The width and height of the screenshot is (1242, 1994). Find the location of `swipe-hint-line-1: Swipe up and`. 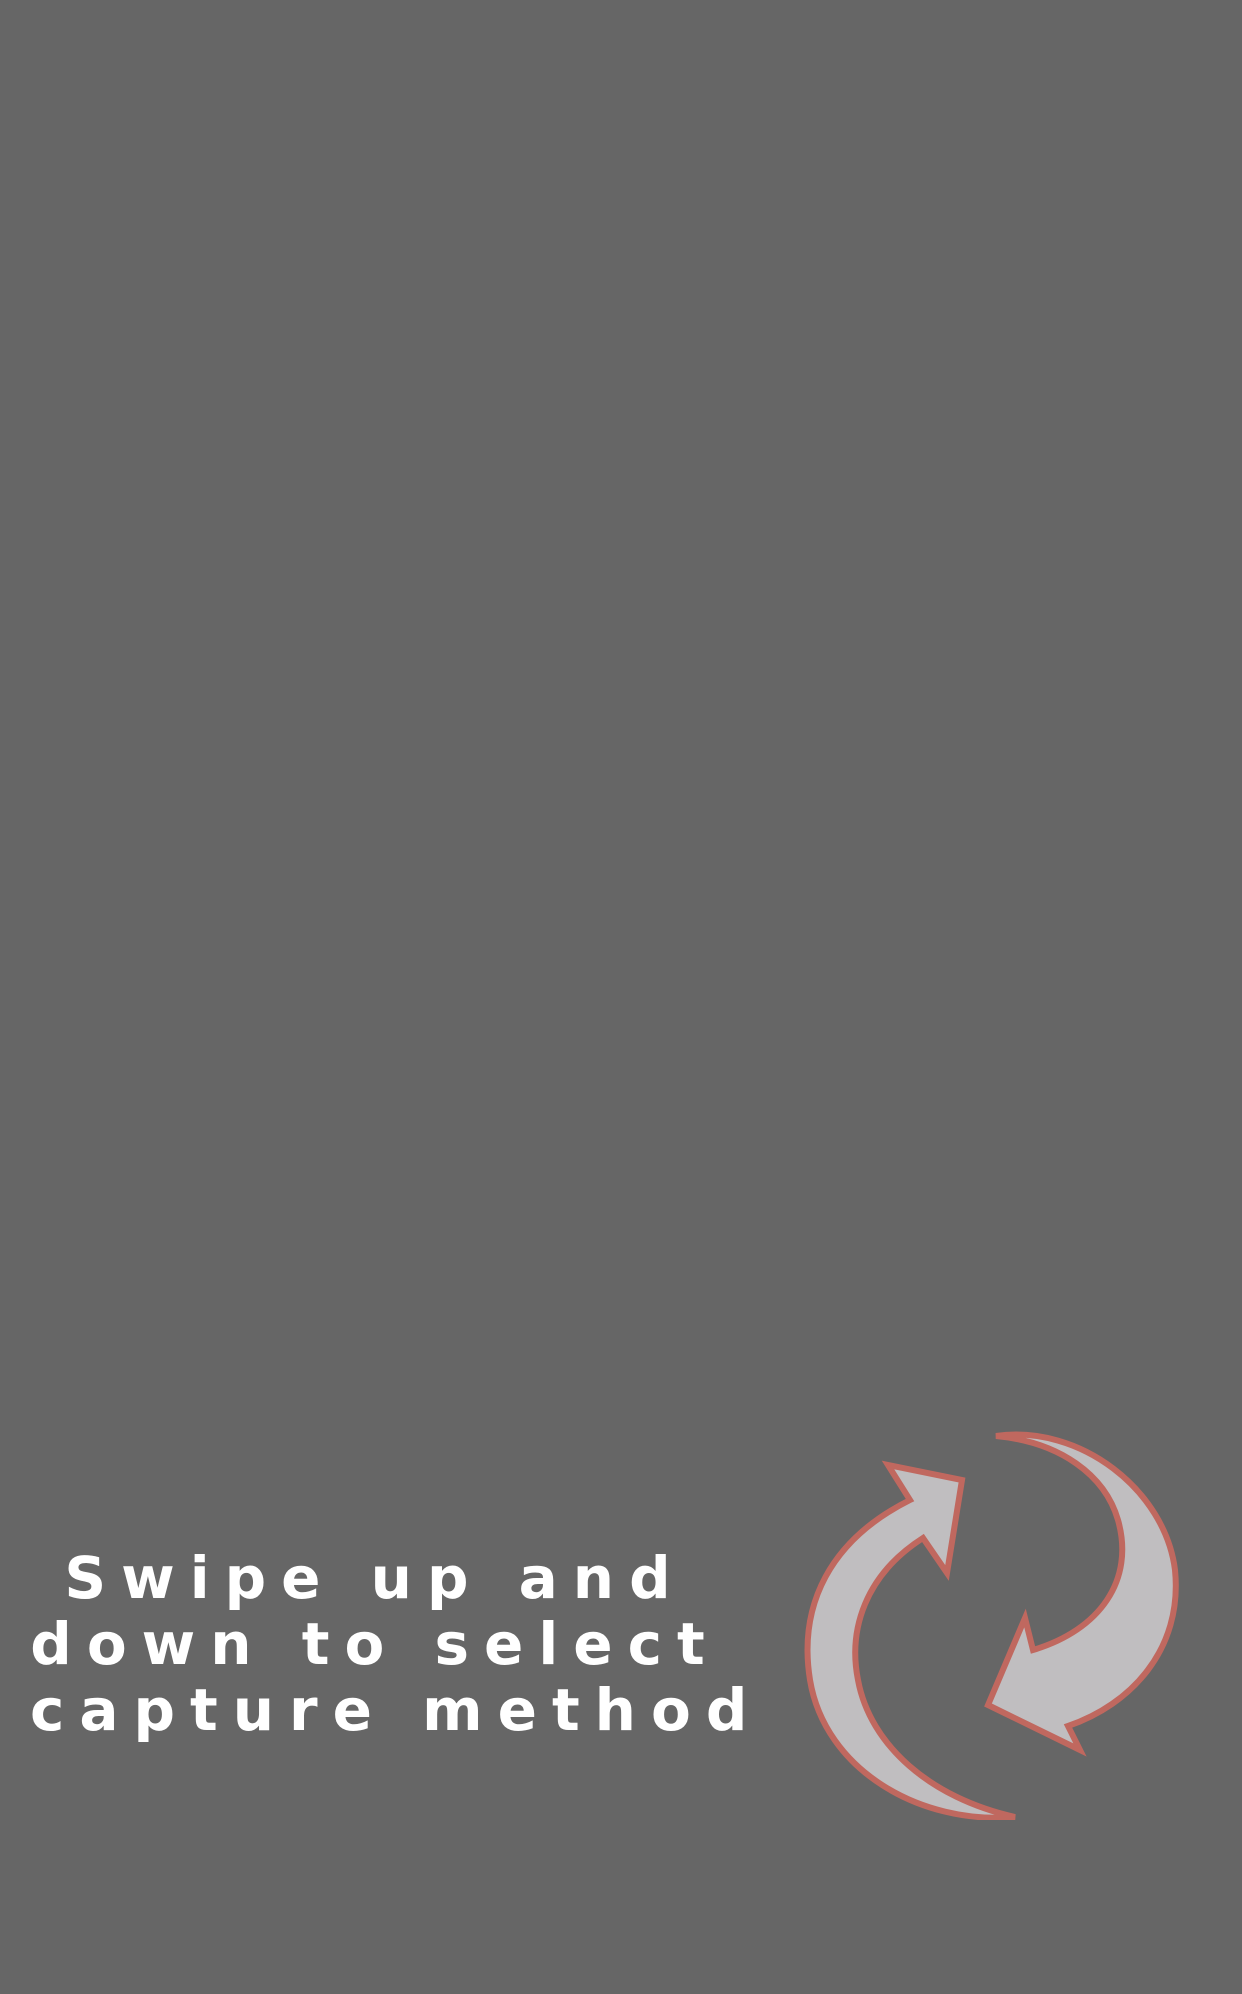

swipe-hint-line-1: Swipe up and is located at coordinates (375, 1578).